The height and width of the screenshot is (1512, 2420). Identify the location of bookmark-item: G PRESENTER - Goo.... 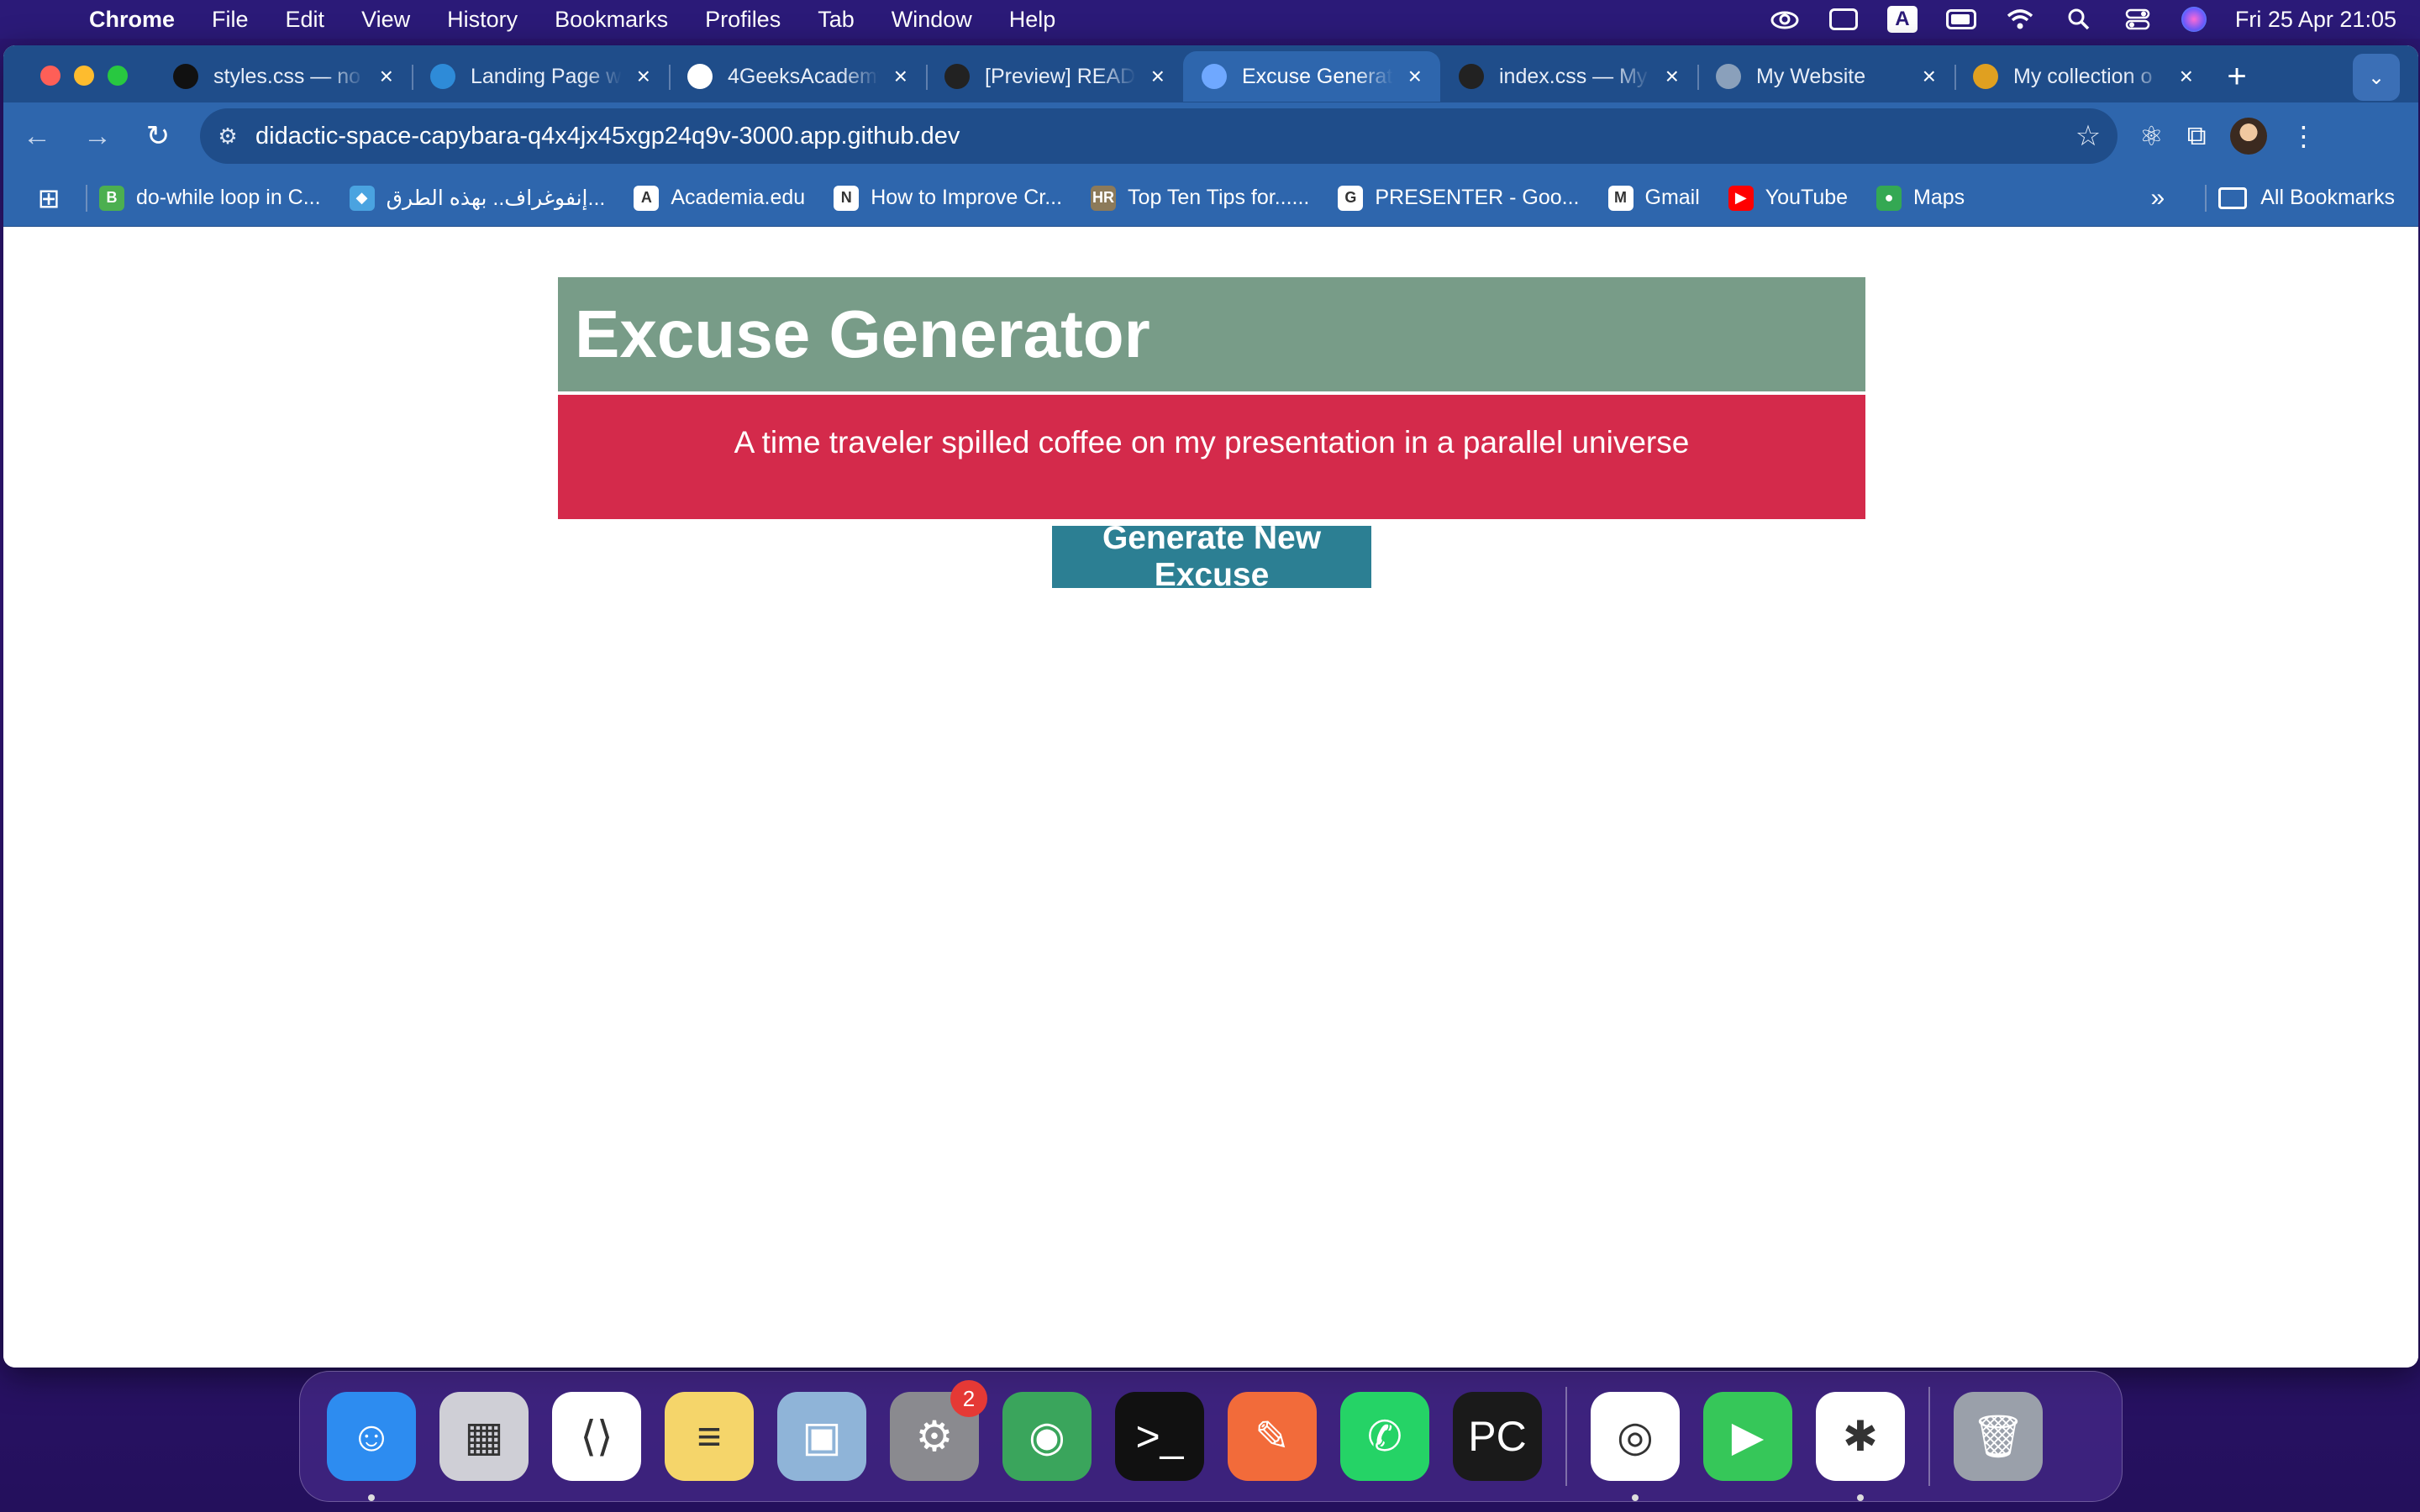
(1459, 198).